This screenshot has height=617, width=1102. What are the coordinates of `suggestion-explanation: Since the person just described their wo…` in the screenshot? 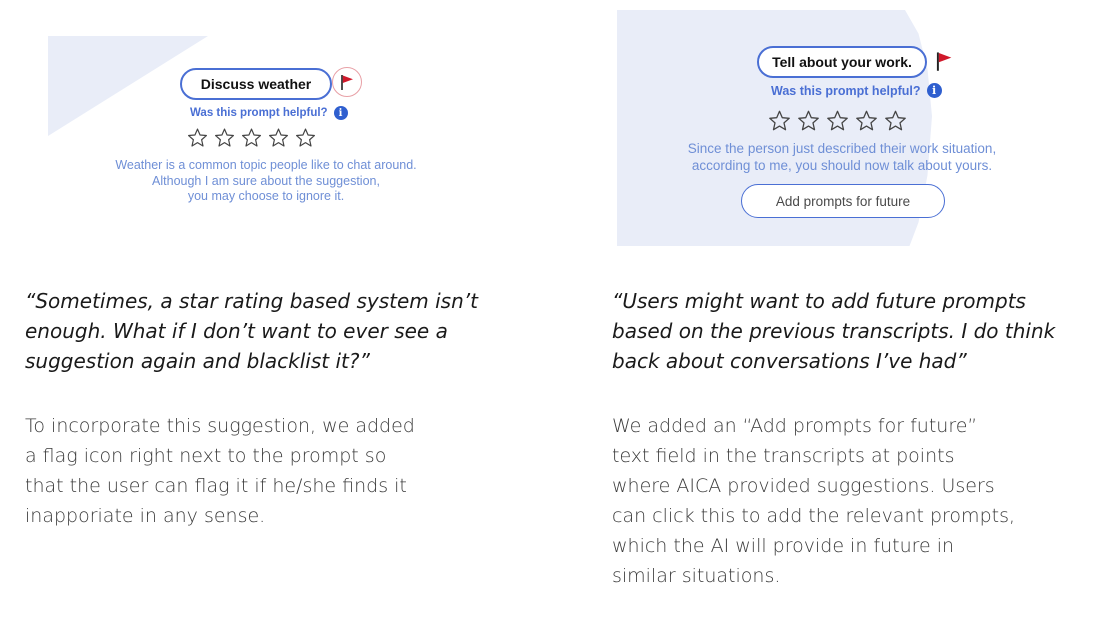 It's located at (842, 157).